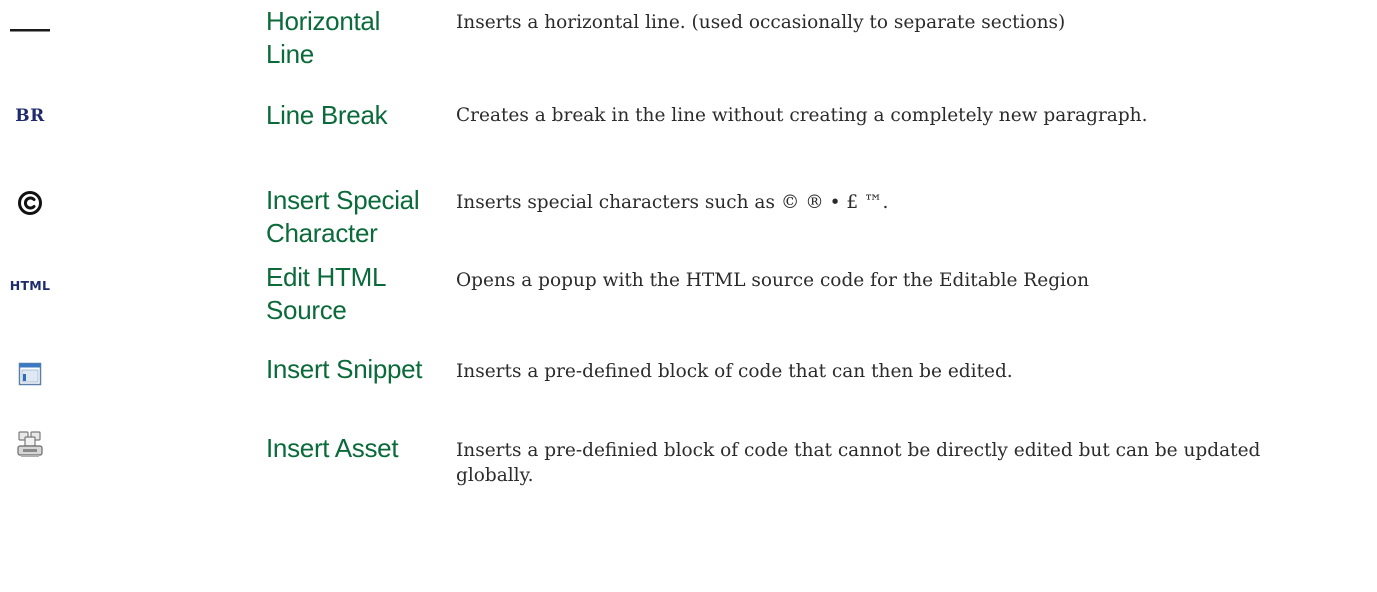 This screenshot has height=592, width=1377. I want to click on asset-icon, so click(30, 444).